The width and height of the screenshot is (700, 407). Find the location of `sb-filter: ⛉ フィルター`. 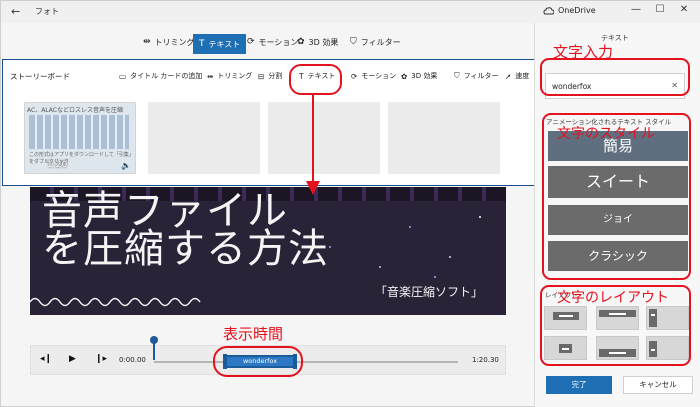

sb-filter: ⛉ フィルター is located at coordinates (476, 76).